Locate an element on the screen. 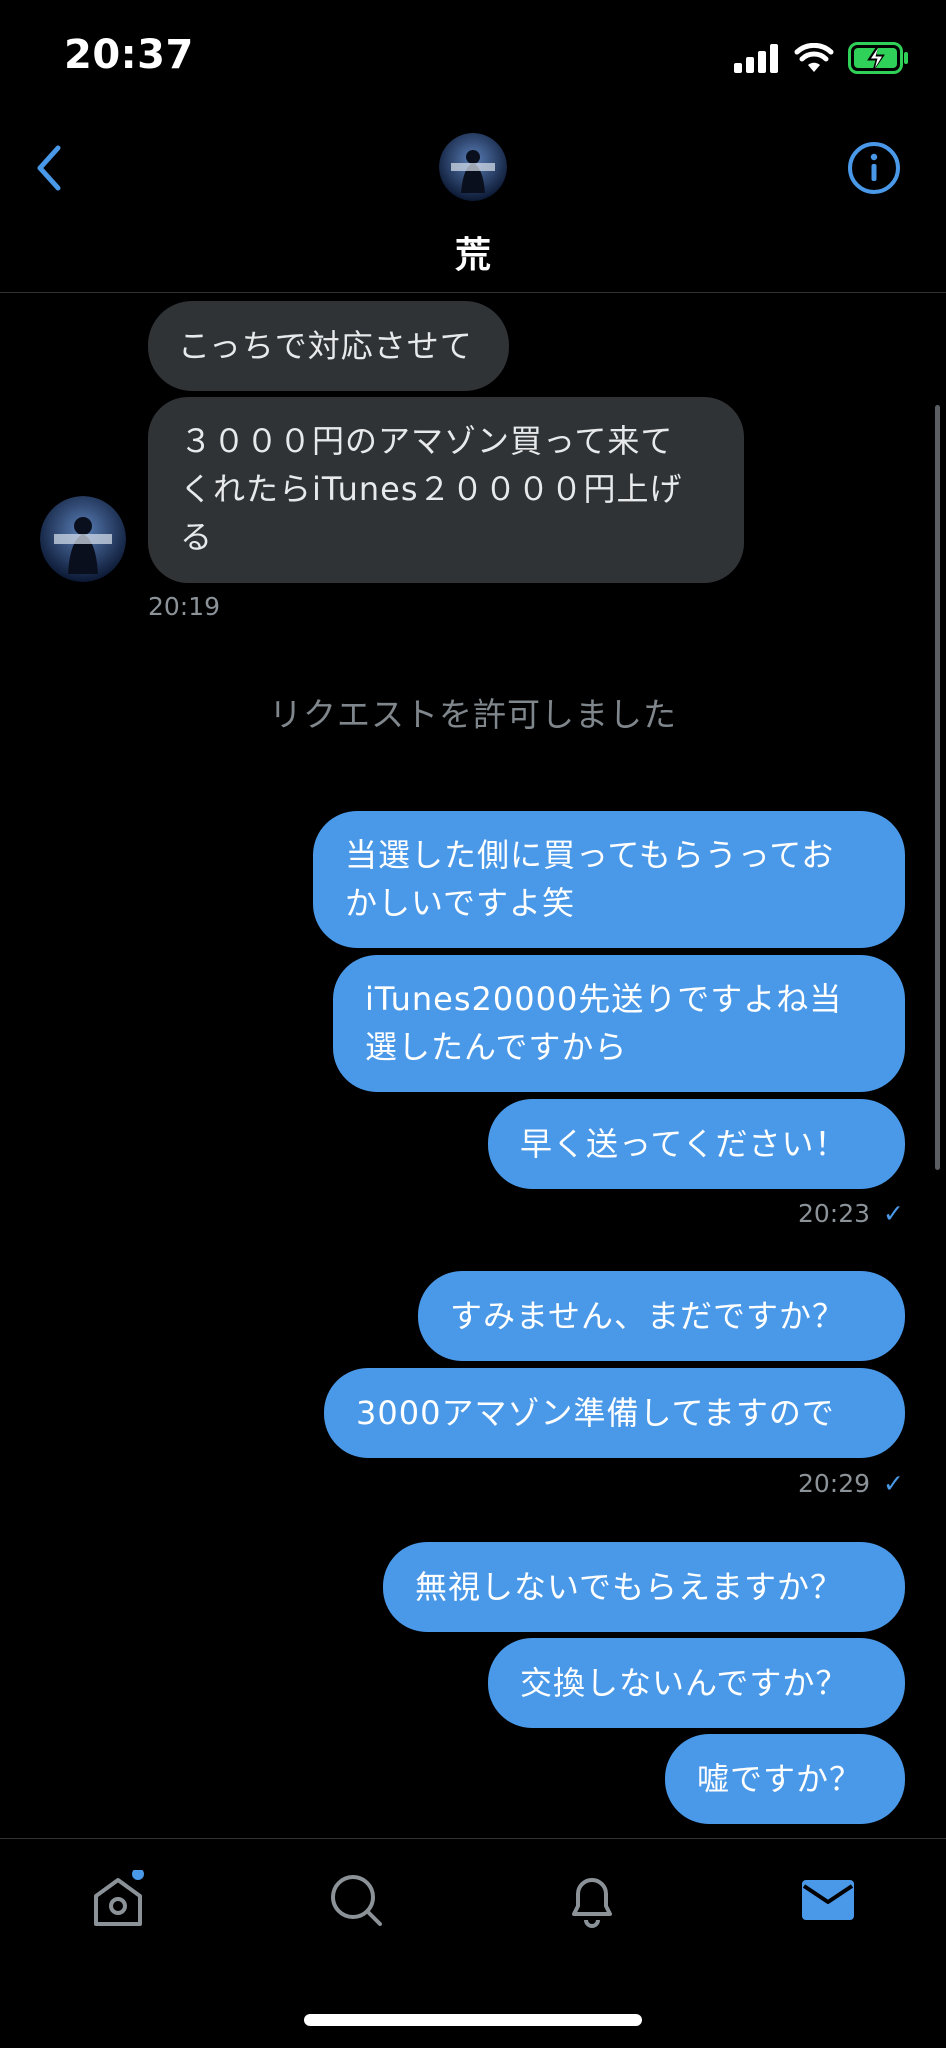  received-message: こっちで対応させて is located at coordinates (328, 346).